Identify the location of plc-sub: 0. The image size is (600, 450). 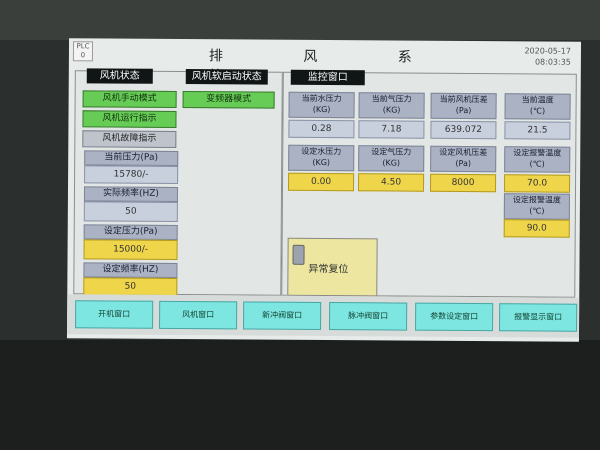
(83, 55).